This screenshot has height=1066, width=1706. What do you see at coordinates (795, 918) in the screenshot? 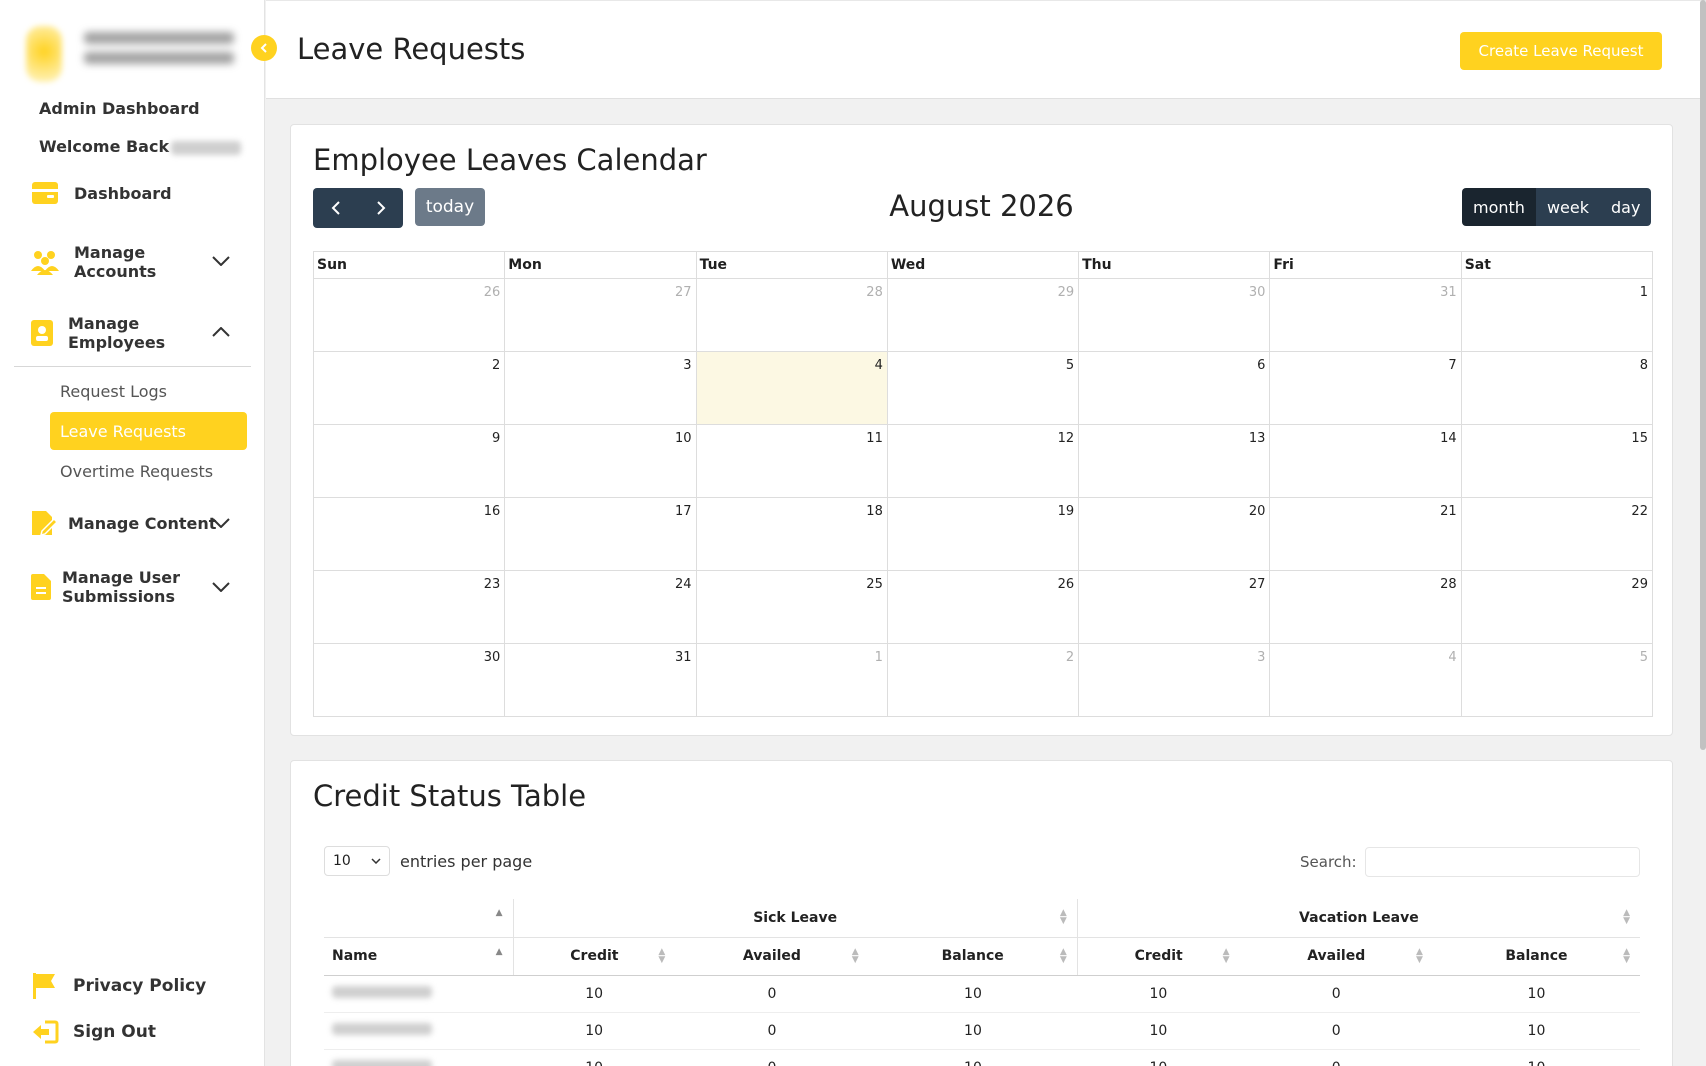
I see `sick-leave-group-header: Sick Leave ▲ ▼` at bounding box center [795, 918].